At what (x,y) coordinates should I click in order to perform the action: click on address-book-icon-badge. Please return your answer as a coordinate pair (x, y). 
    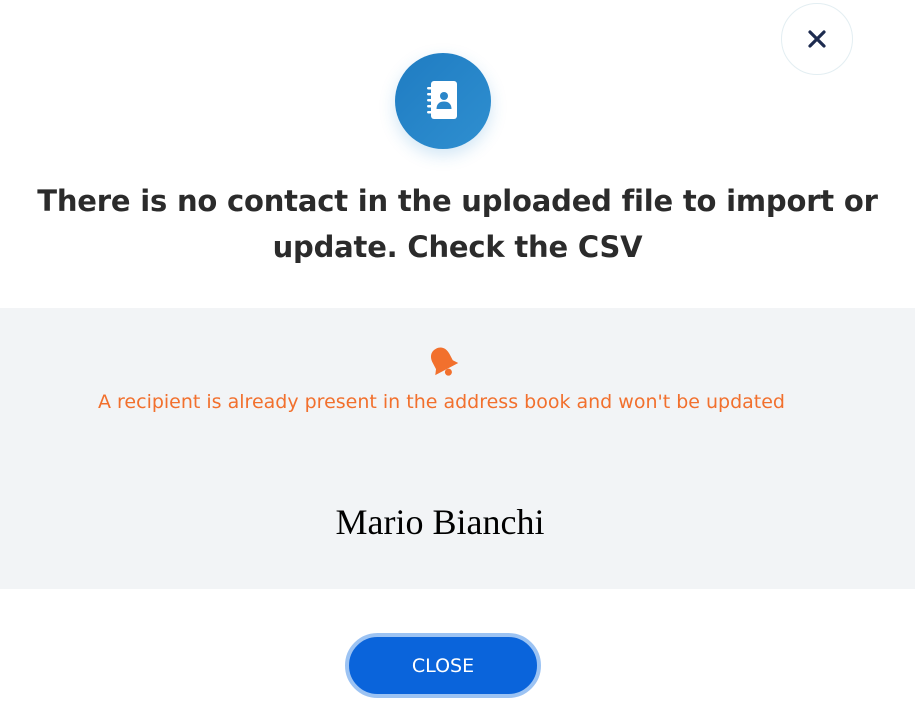
    Looking at the image, I should click on (443, 101).